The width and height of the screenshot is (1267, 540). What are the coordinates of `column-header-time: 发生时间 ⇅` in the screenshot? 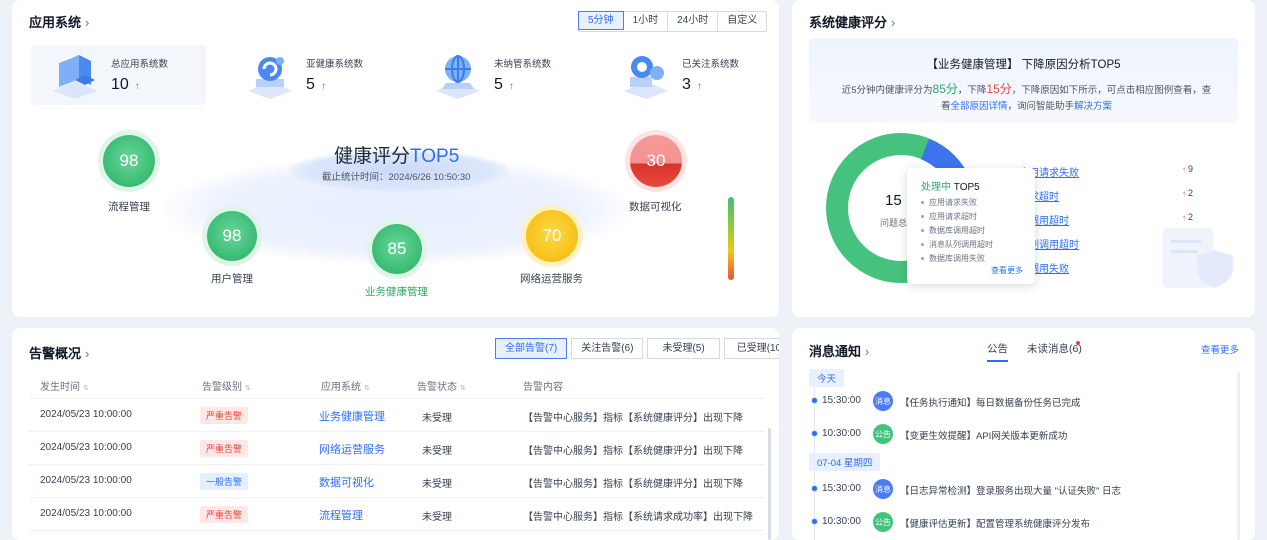 It's located at (64, 385).